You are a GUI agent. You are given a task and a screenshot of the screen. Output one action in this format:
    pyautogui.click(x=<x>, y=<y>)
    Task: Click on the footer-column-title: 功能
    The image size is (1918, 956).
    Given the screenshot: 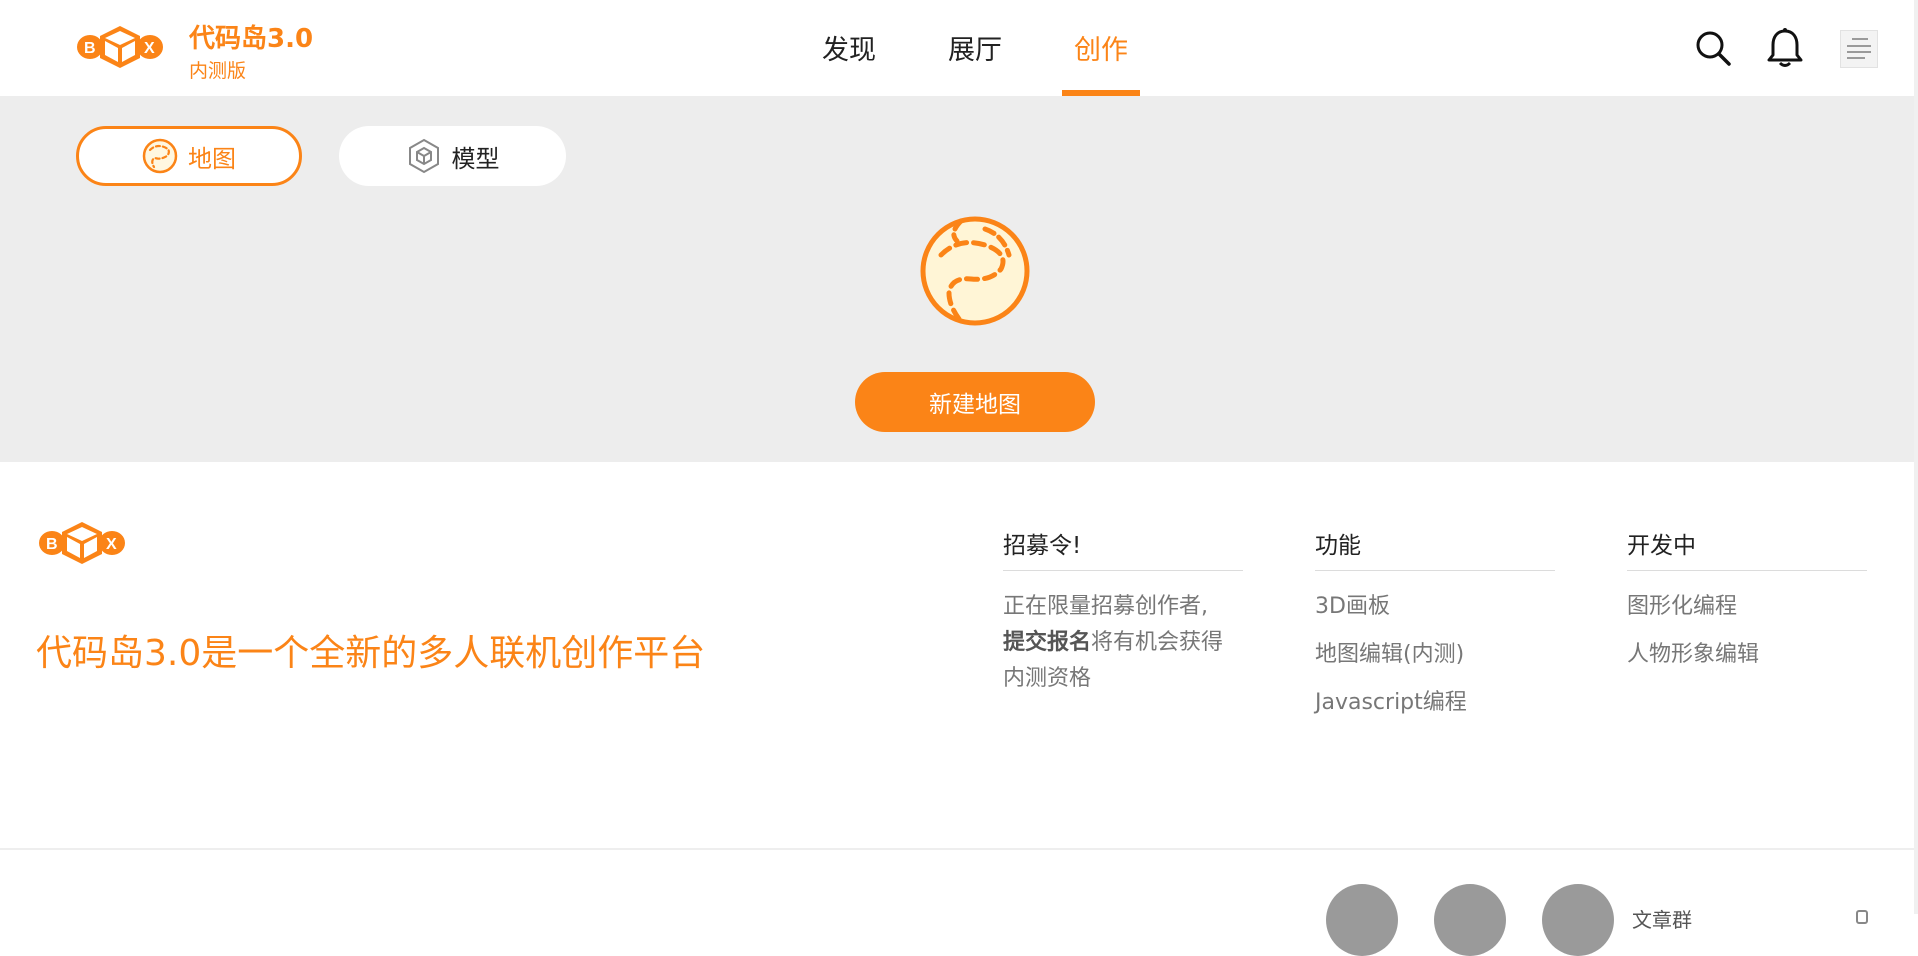 What is the action you would take?
    pyautogui.click(x=1338, y=546)
    